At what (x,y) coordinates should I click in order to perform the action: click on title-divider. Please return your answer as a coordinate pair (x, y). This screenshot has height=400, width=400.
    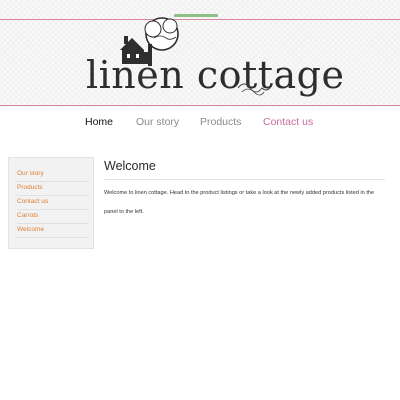
    Looking at the image, I should click on (244, 179).